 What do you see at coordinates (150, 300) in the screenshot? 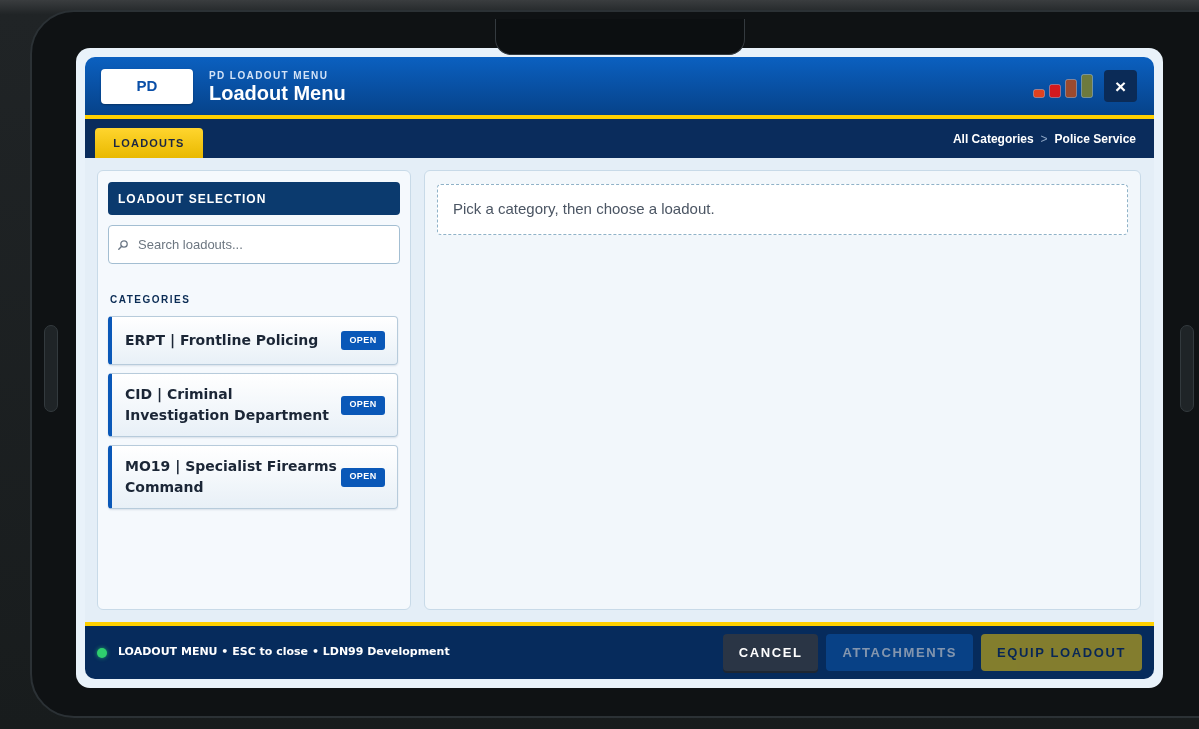
I see `section-label: CATEGORIES` at bounding box center [150, 300].